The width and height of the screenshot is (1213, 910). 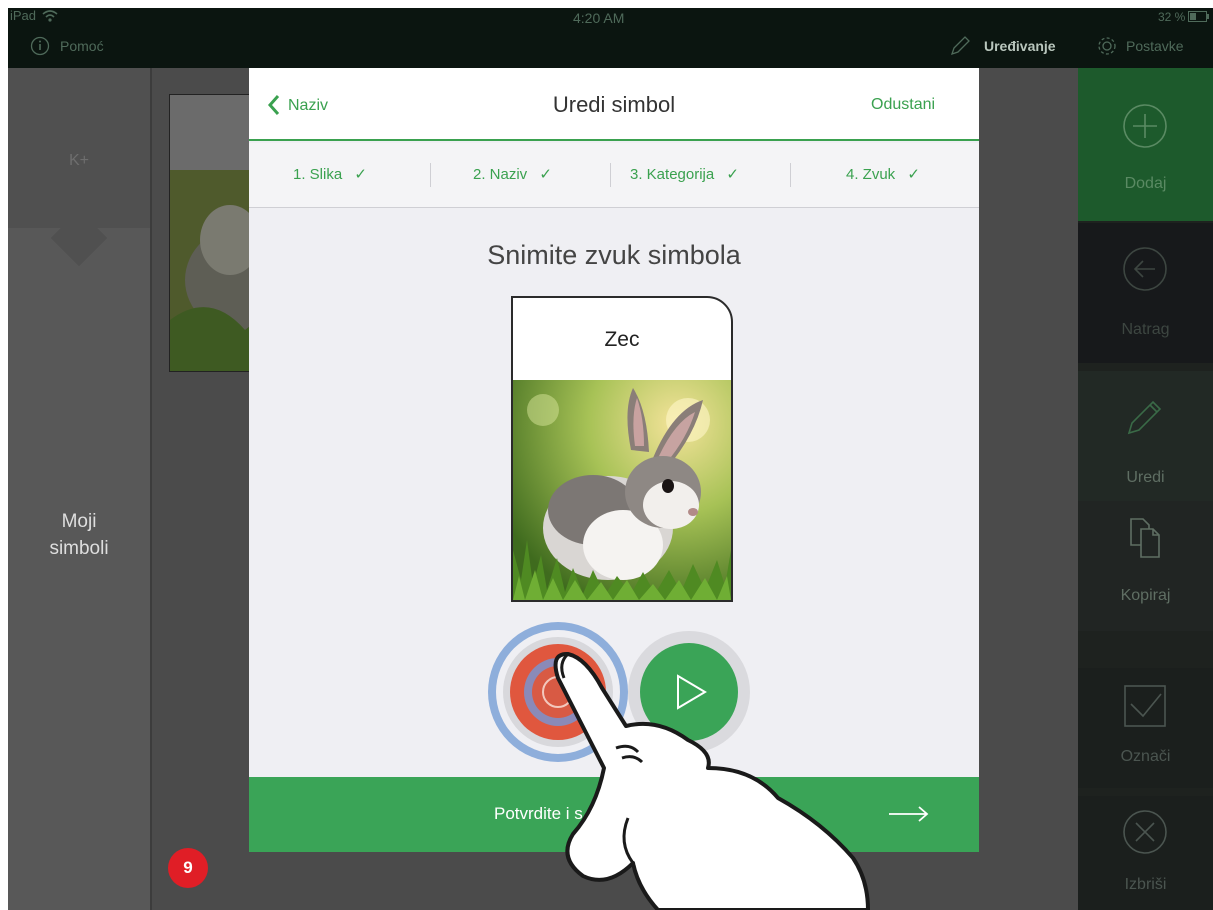 What do you see at coordinates (614, 255) in the screenshot?
I see `record-heading: Snimite zvuk simbola` at bounding box center [614, 255].